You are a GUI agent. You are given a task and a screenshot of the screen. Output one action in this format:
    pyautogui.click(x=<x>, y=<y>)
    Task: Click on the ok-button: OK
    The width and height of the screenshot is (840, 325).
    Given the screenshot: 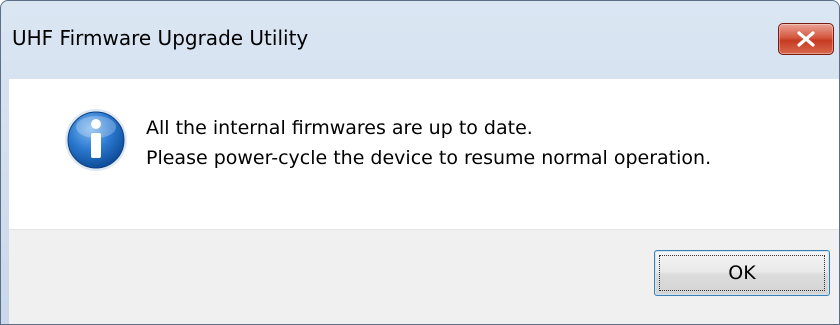 What is the action you would take?
    pyautogui.click(x=742, y=273)
    